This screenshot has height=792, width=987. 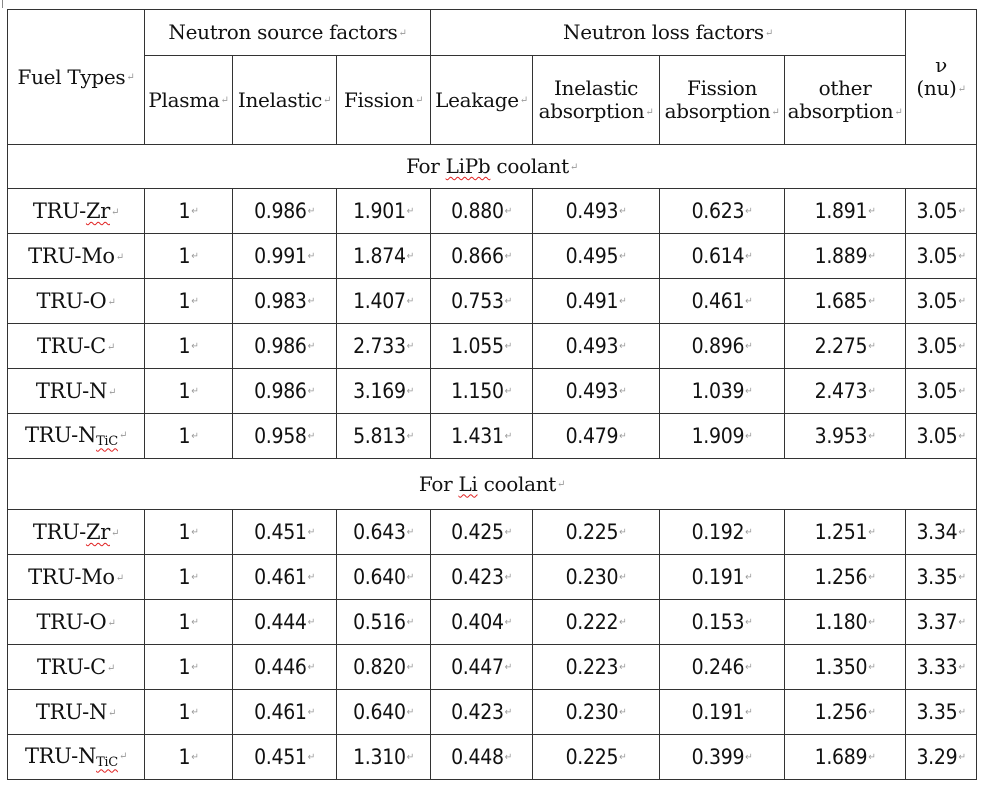 I want to click on value-inel-abs: 0.230, so click(x=592, y=576).